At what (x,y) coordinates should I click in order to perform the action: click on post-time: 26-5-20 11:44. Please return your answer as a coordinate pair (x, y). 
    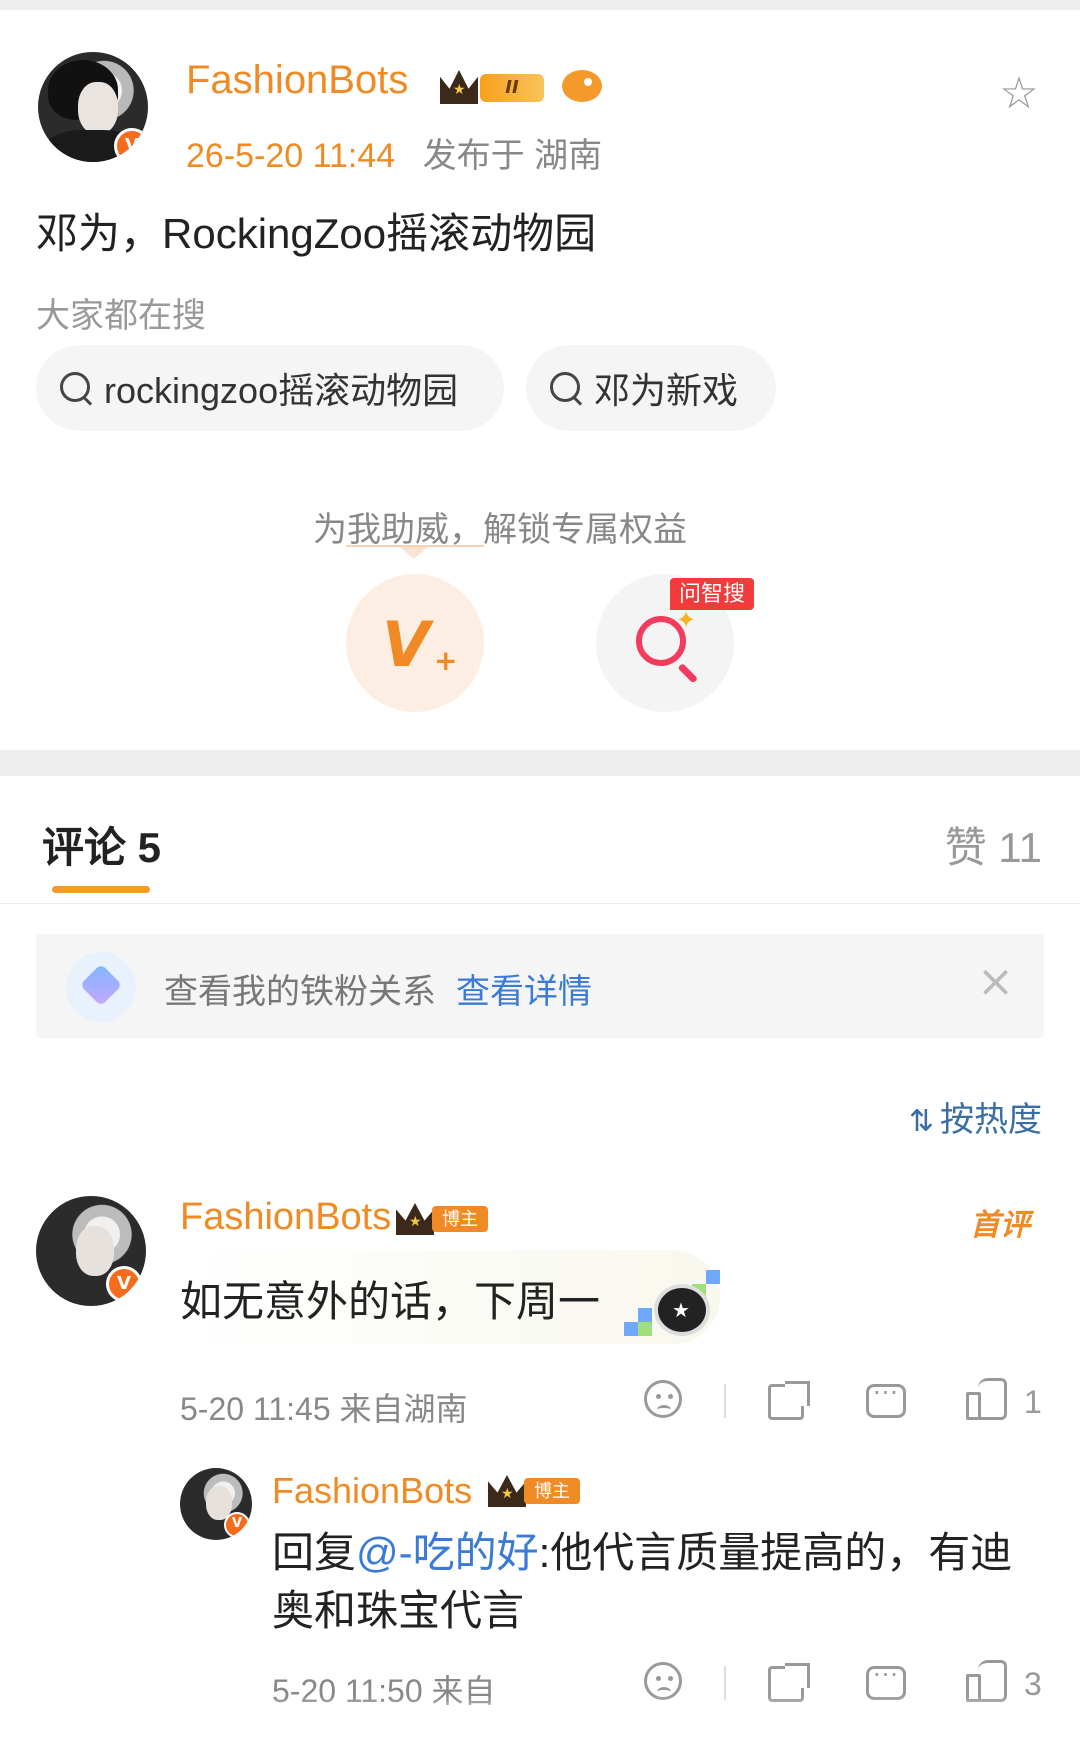
    Looking at the image, I should click on (291, 156).